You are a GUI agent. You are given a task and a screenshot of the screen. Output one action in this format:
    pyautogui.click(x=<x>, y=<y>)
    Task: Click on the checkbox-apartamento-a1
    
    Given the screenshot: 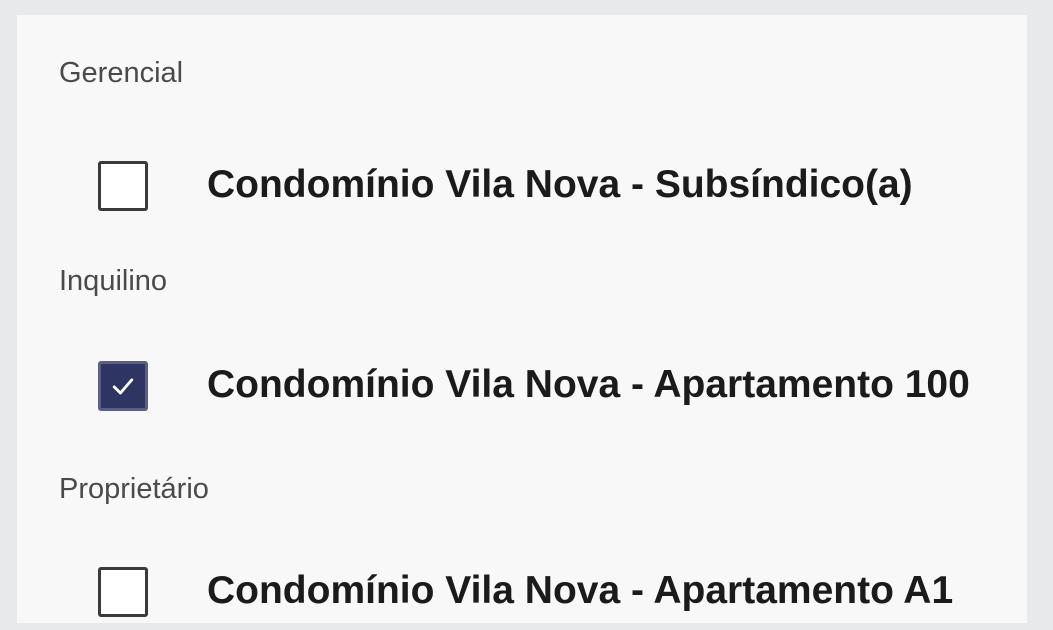 What is the action you would take?
    pyautogui.click(x=123, y=592)
    